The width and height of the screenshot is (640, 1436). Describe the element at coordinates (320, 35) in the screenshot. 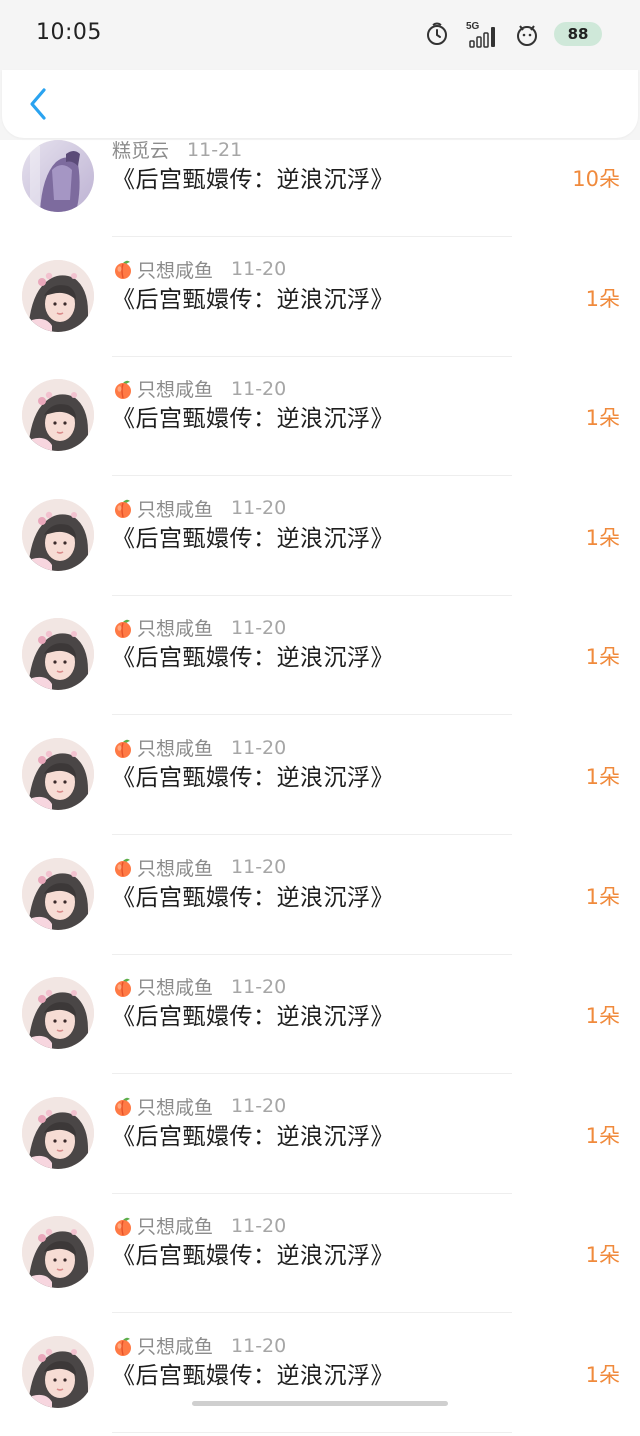

I see `status-bar: 10:05 5G 88` at that location.